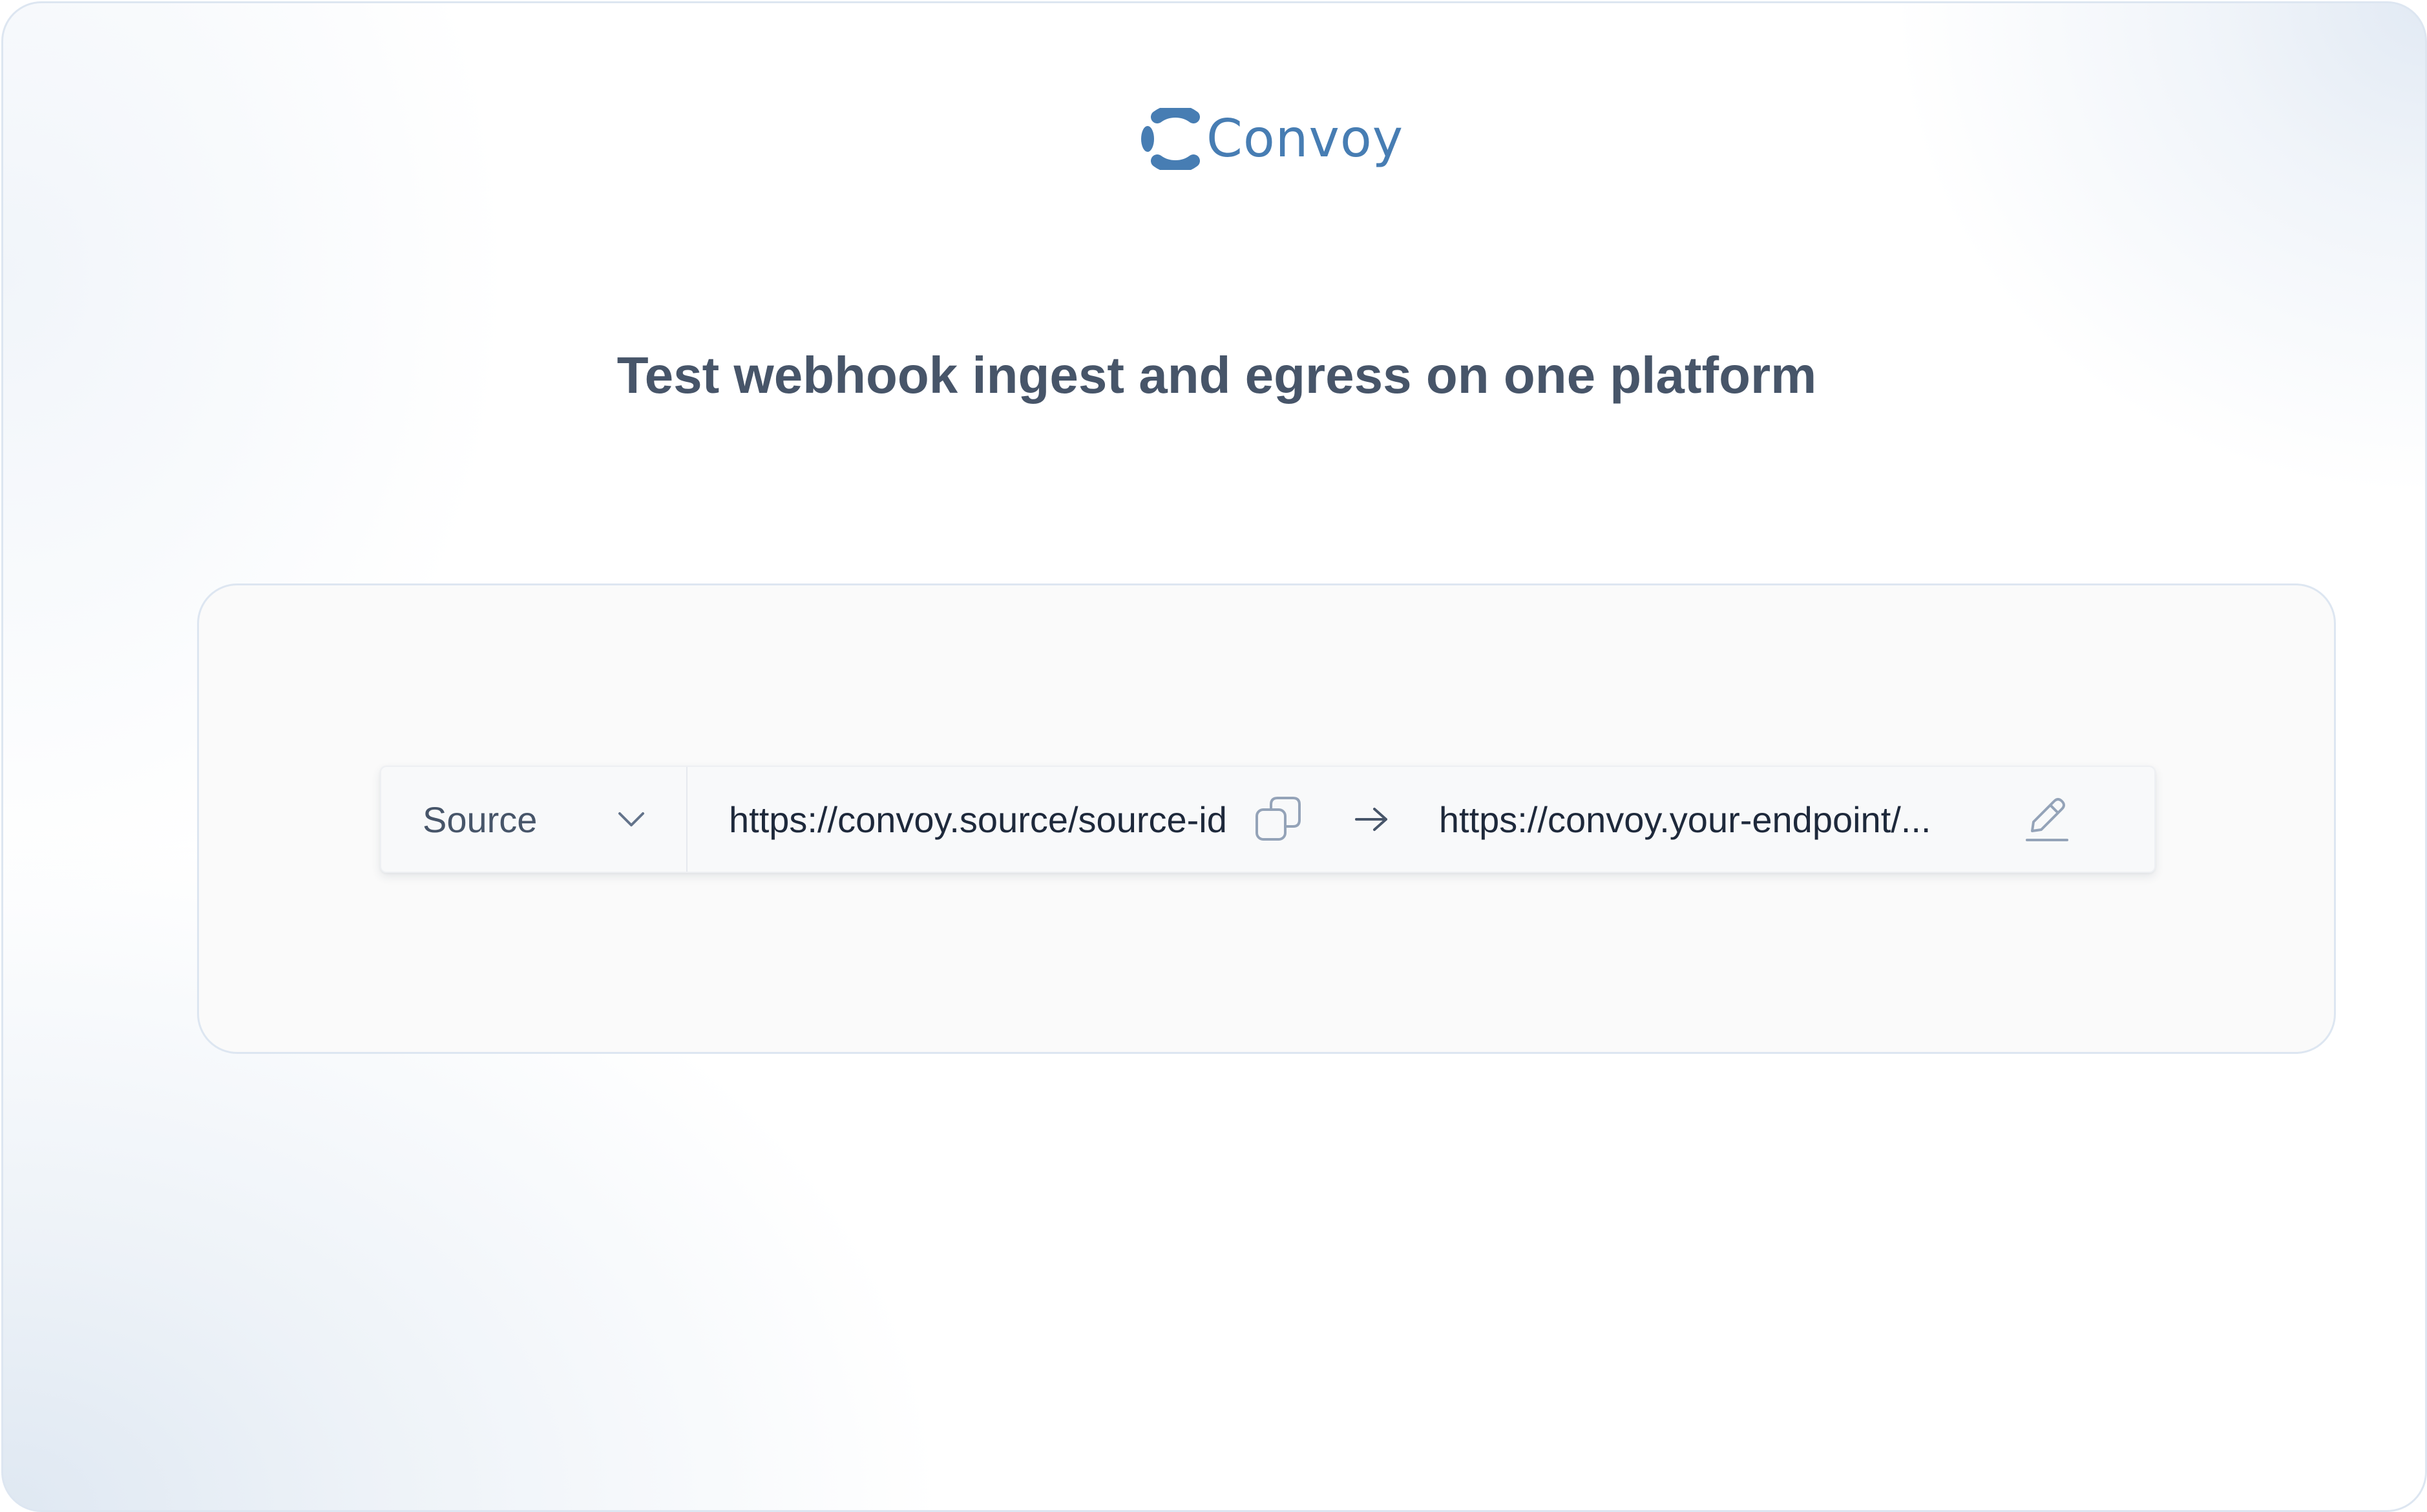  Describe the element at coordinates (1371, 820) in the screenshot. I see `arrow-right-icon` at that location.